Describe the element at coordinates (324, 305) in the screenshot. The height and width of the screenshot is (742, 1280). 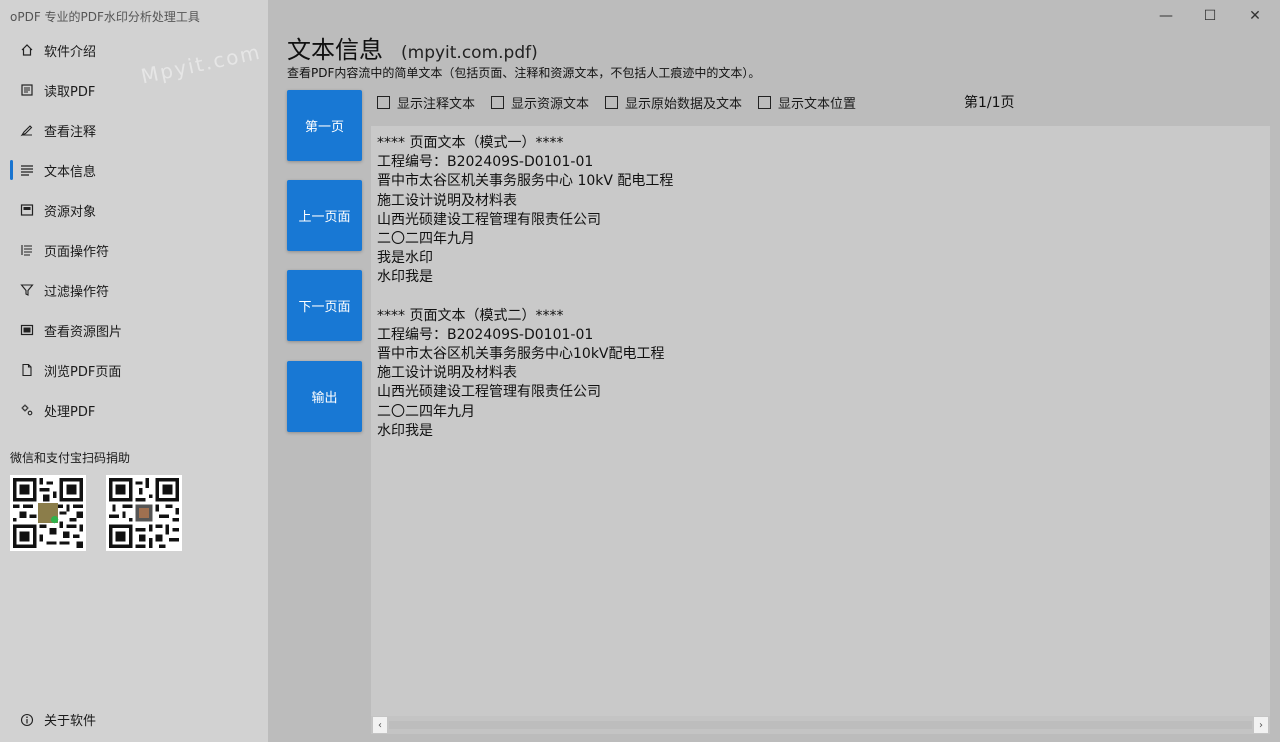
I see `next-page-button: 下一页面` at that location.